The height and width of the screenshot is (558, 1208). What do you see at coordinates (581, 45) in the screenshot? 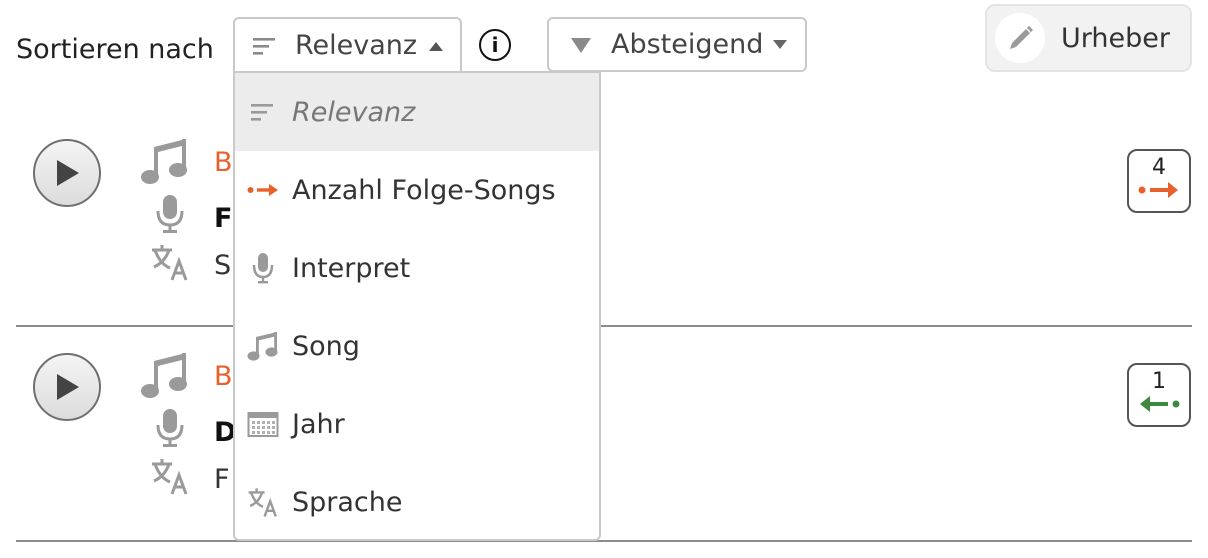
I see `triangle-down-icon` at bounding box center [581, 45].